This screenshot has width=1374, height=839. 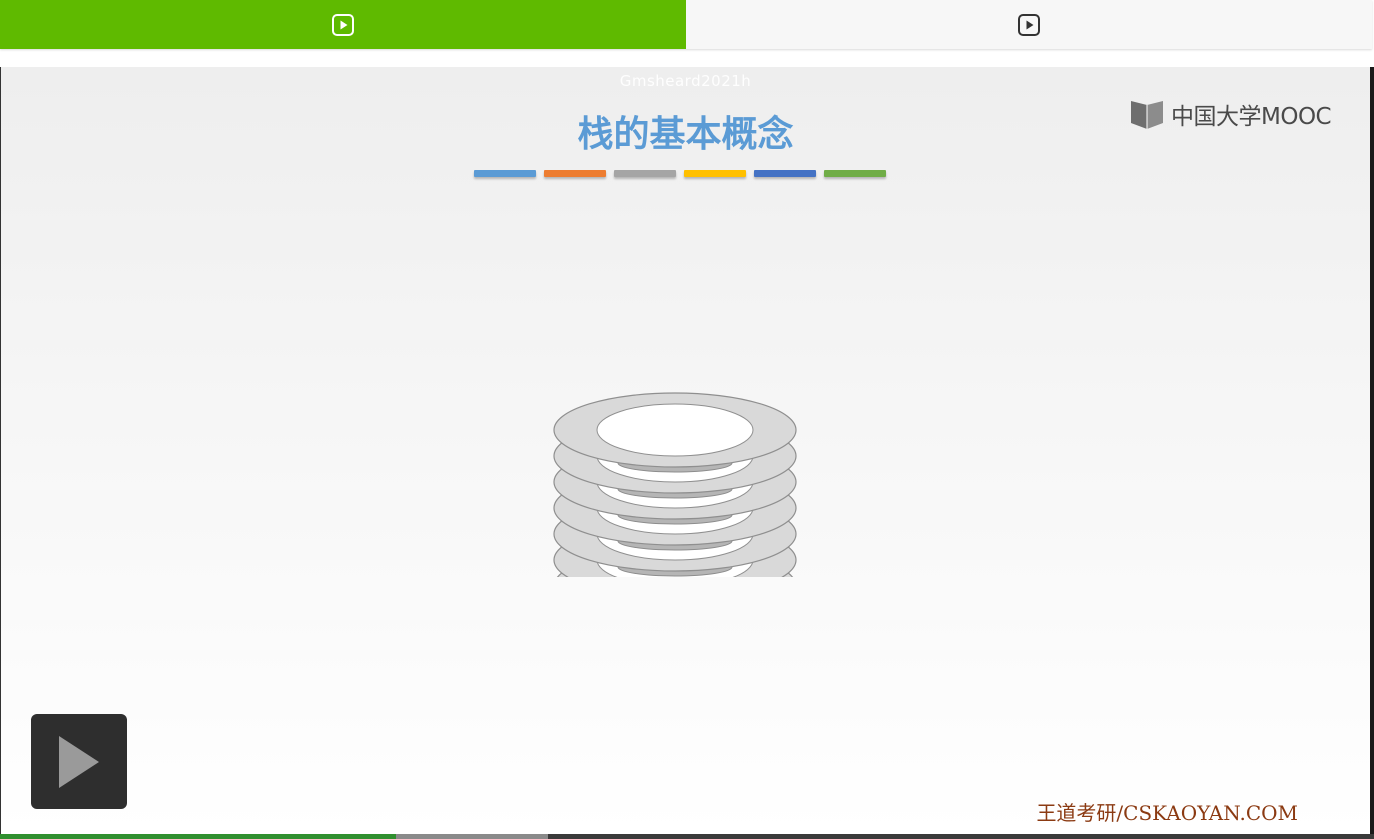 What do you see at coordinates (1372, 450) in the screenshot?
I see `video-frame-right-edge` at bounding box center [1372, 450].